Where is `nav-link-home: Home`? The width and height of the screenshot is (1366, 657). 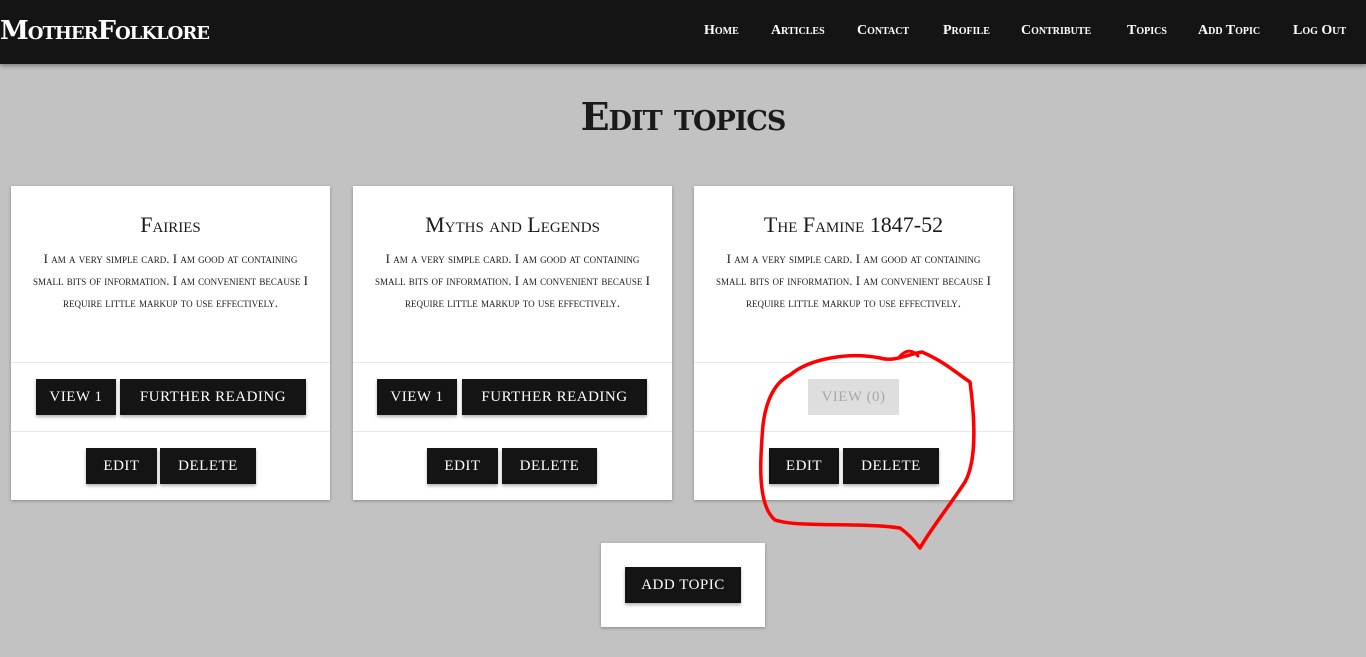
nav-link-home: Home is located at coordinates (721, 31).